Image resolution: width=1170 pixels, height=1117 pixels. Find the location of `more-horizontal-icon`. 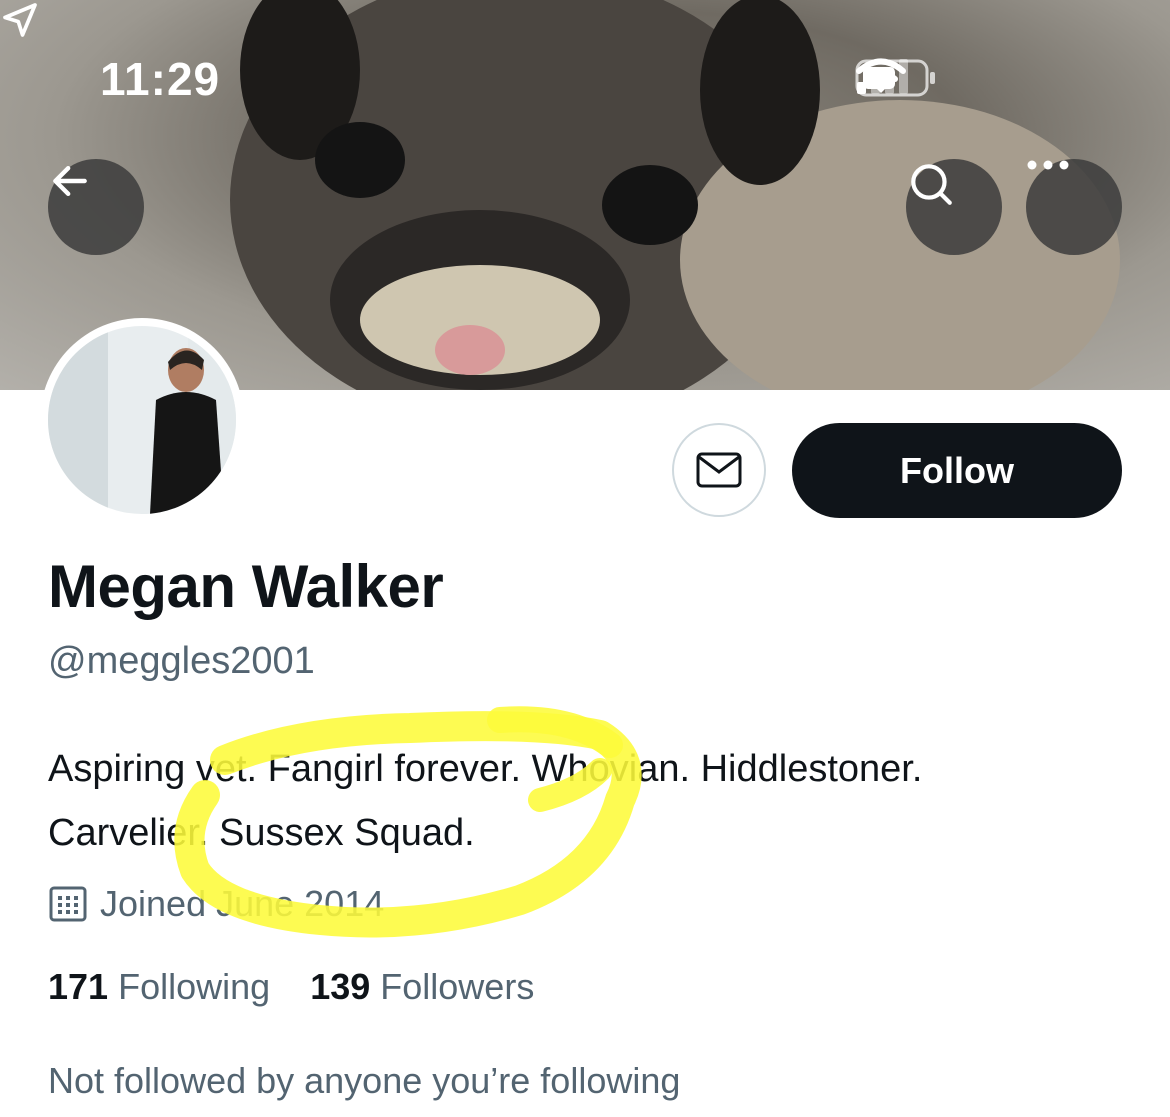

more-horizontal-icon is located at coordinates (1048, 165).